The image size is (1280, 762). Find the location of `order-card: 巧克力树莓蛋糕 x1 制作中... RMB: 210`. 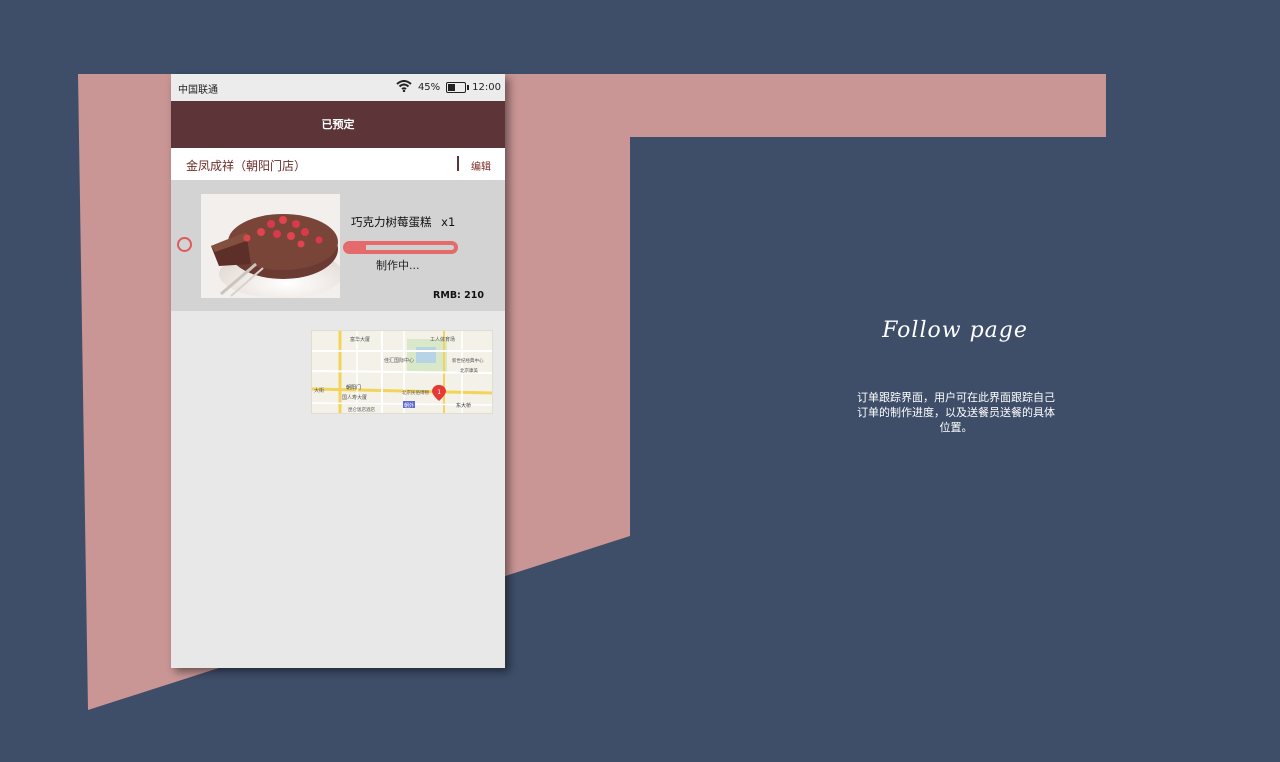

order-card: 巧克力树莓蛋糕 x1 制作中... RMB: 210 is located at coordinates (338, 246).